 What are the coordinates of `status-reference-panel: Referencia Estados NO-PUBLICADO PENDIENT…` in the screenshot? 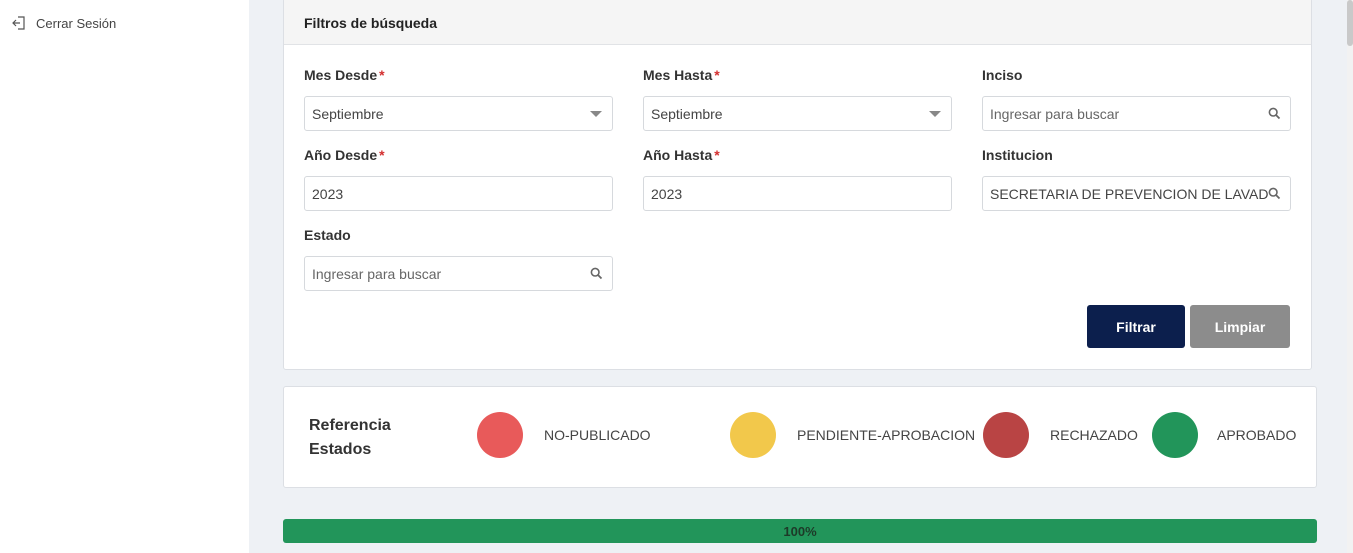 It's located at (800, 437).